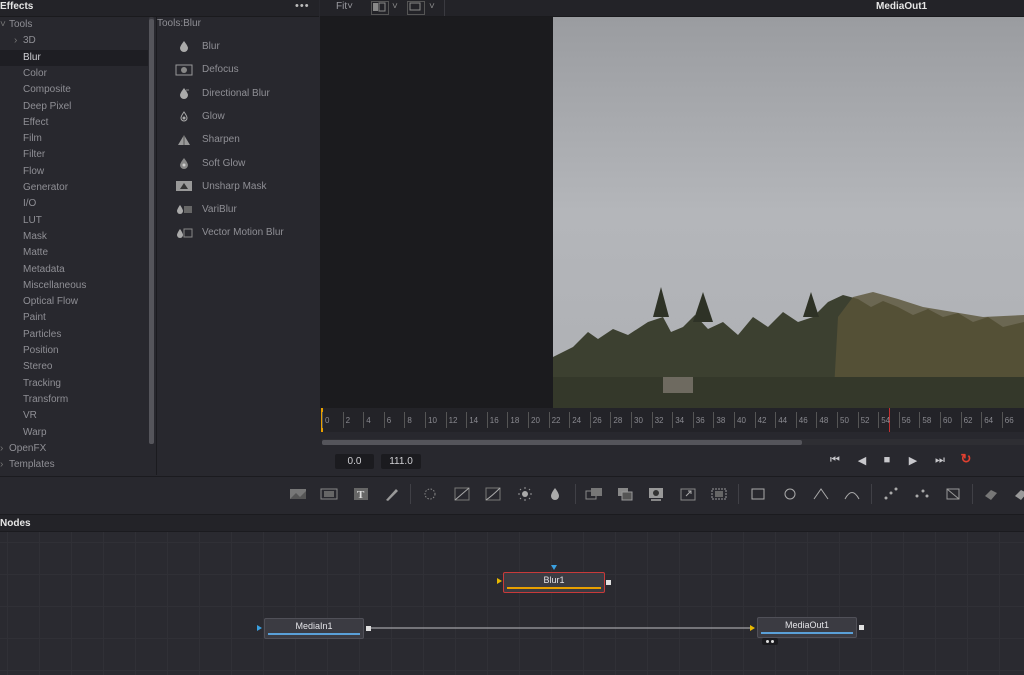  What do you see at coordinates (220, 70) in the screenshot?
I see `tool-item-label: Defocus` at bounding box center [220, 70].